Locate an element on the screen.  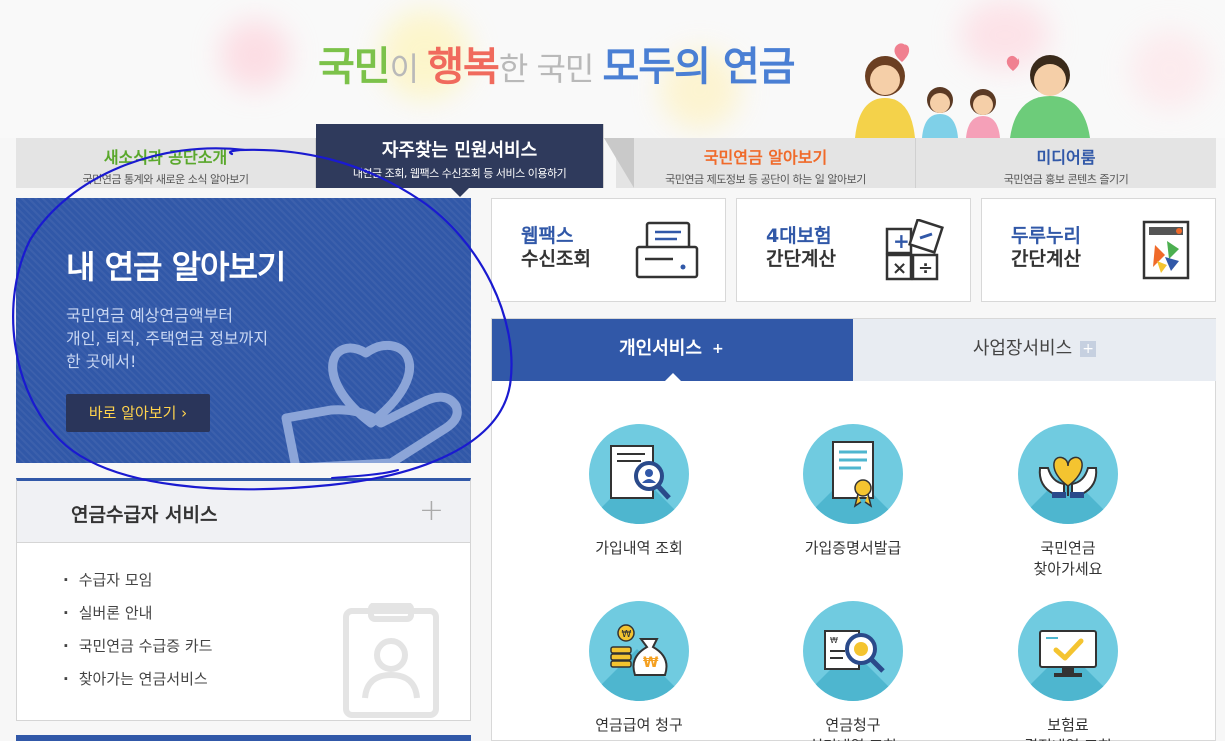
quick-card-webfax: 웹팩스 수신조회 is located at coordinates (608, 250).